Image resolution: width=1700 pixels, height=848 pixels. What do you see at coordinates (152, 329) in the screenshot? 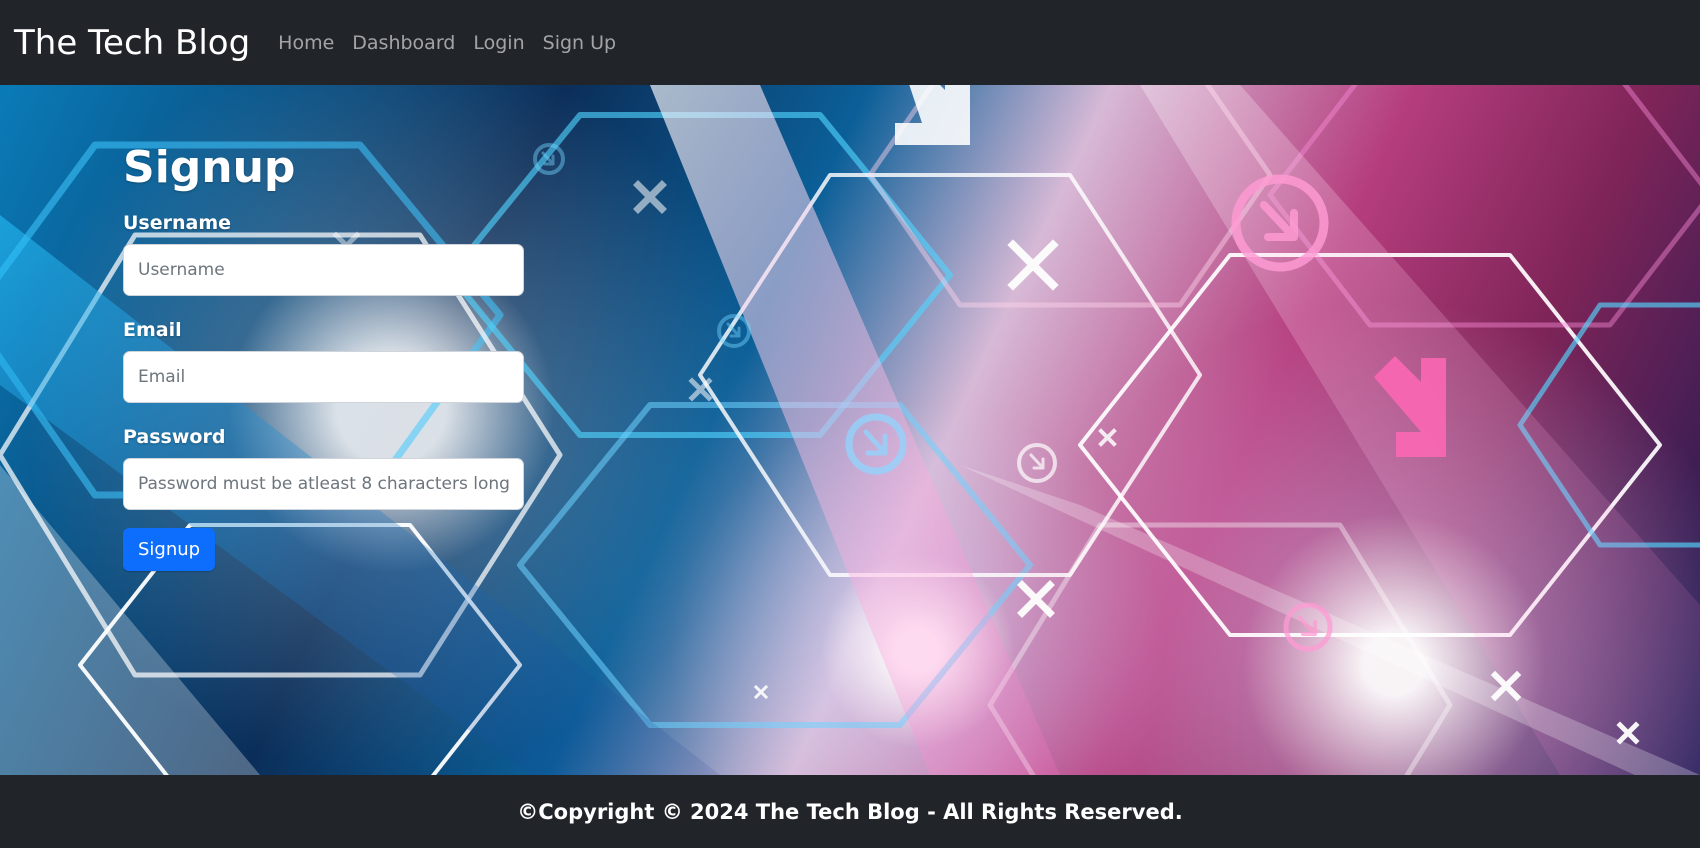
I see `email-label: Email` at bounding box center [152, 329].